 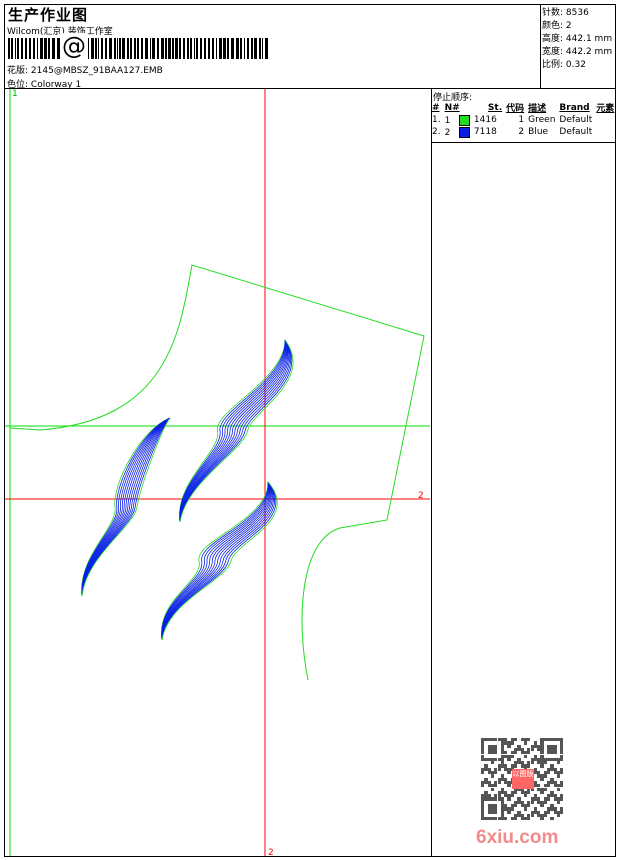 What do you see at coordinates (517, 837) in the screenshot?
I see `watermark: 6xiu.com` at bounding box center [517, 837].